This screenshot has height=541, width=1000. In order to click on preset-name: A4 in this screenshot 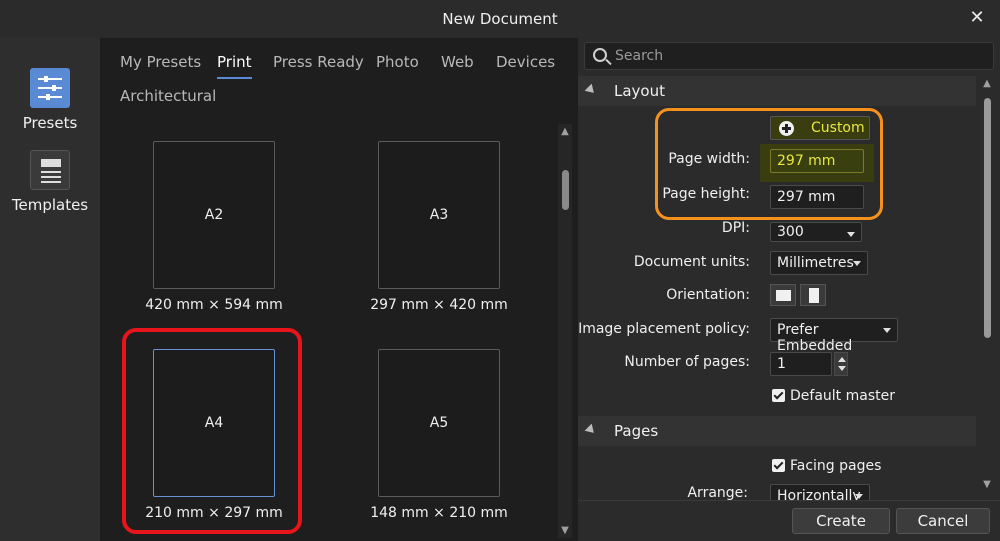, I will do `click(214, 423)`.